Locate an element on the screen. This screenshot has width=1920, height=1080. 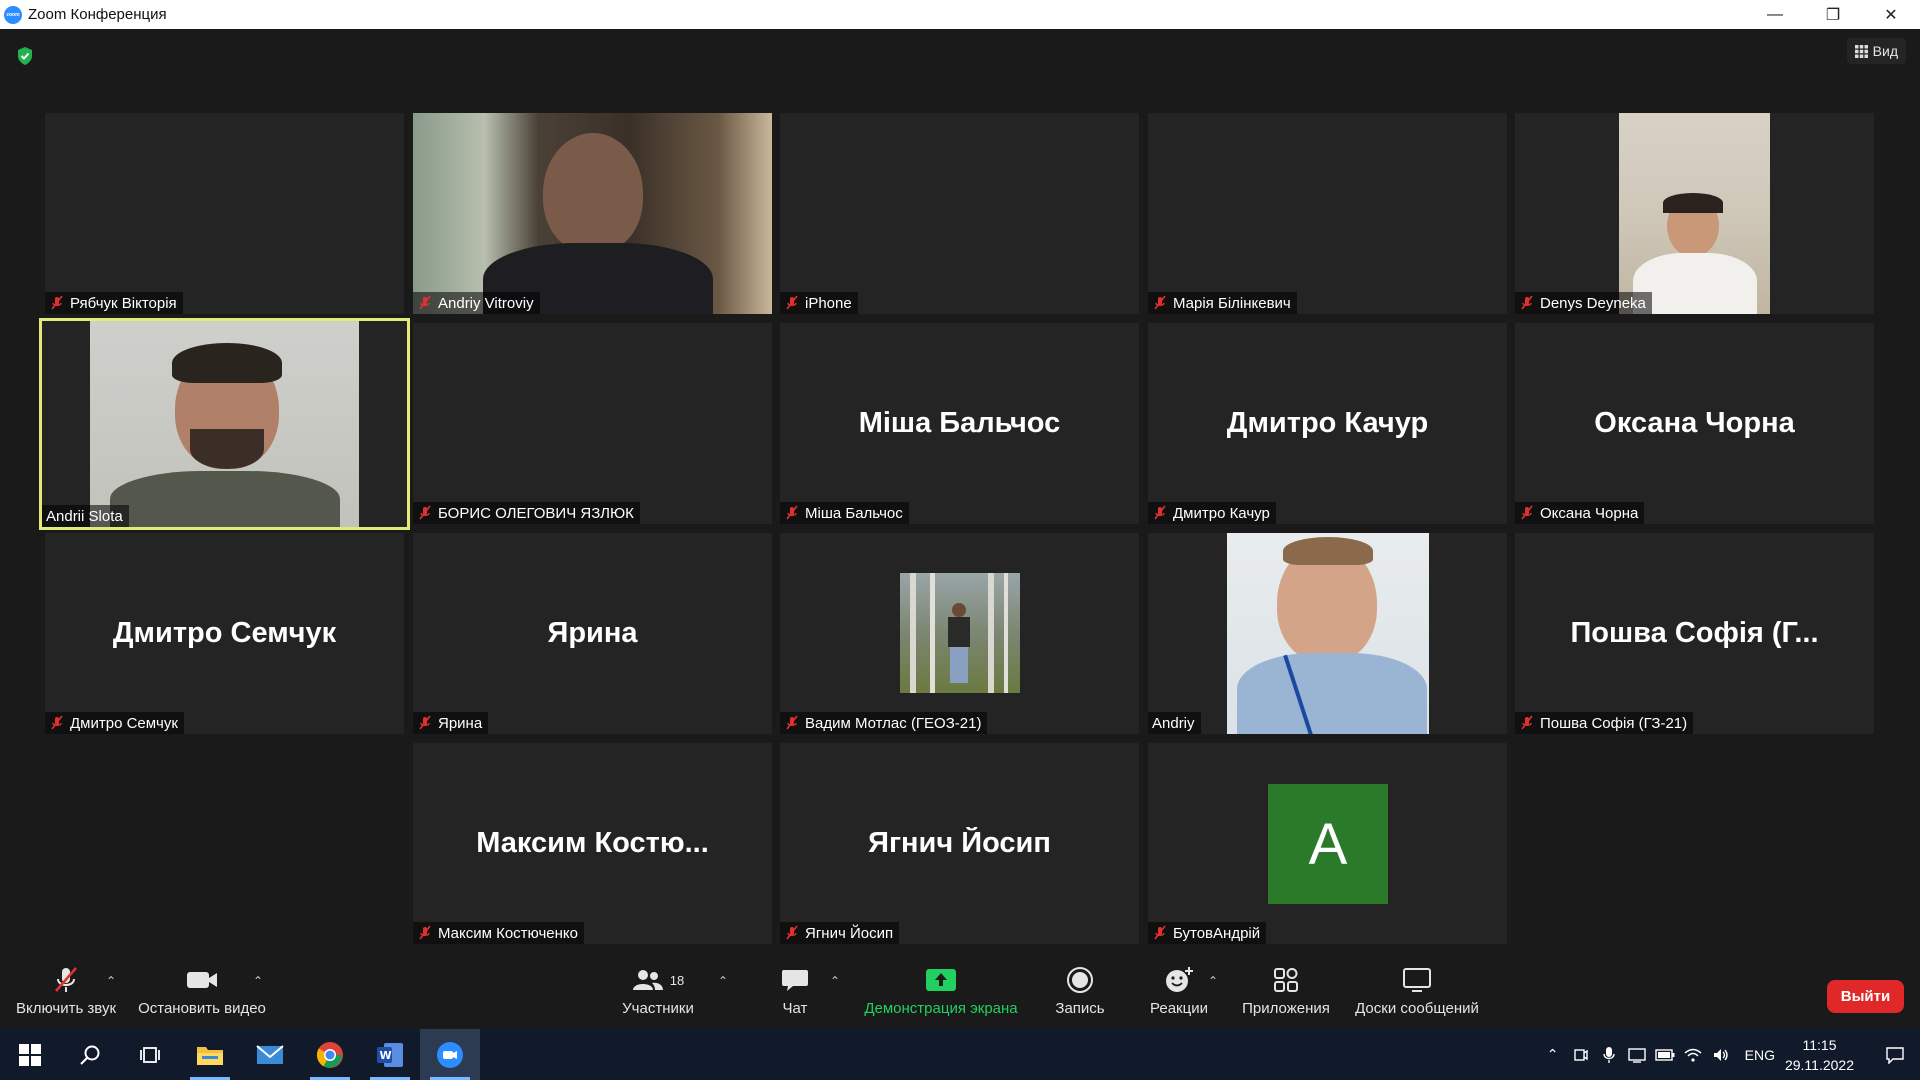
view-button: Вид is located at coordinates (1876, 51).